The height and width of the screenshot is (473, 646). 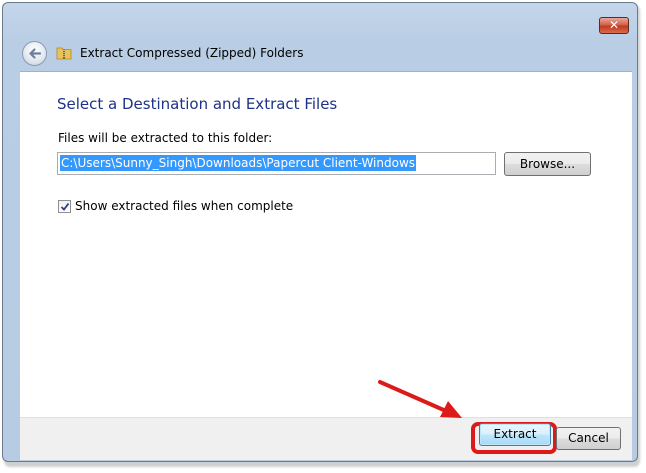 I want to click on show-files-label: Show extracted files when complete, so click(x=184, y=206).